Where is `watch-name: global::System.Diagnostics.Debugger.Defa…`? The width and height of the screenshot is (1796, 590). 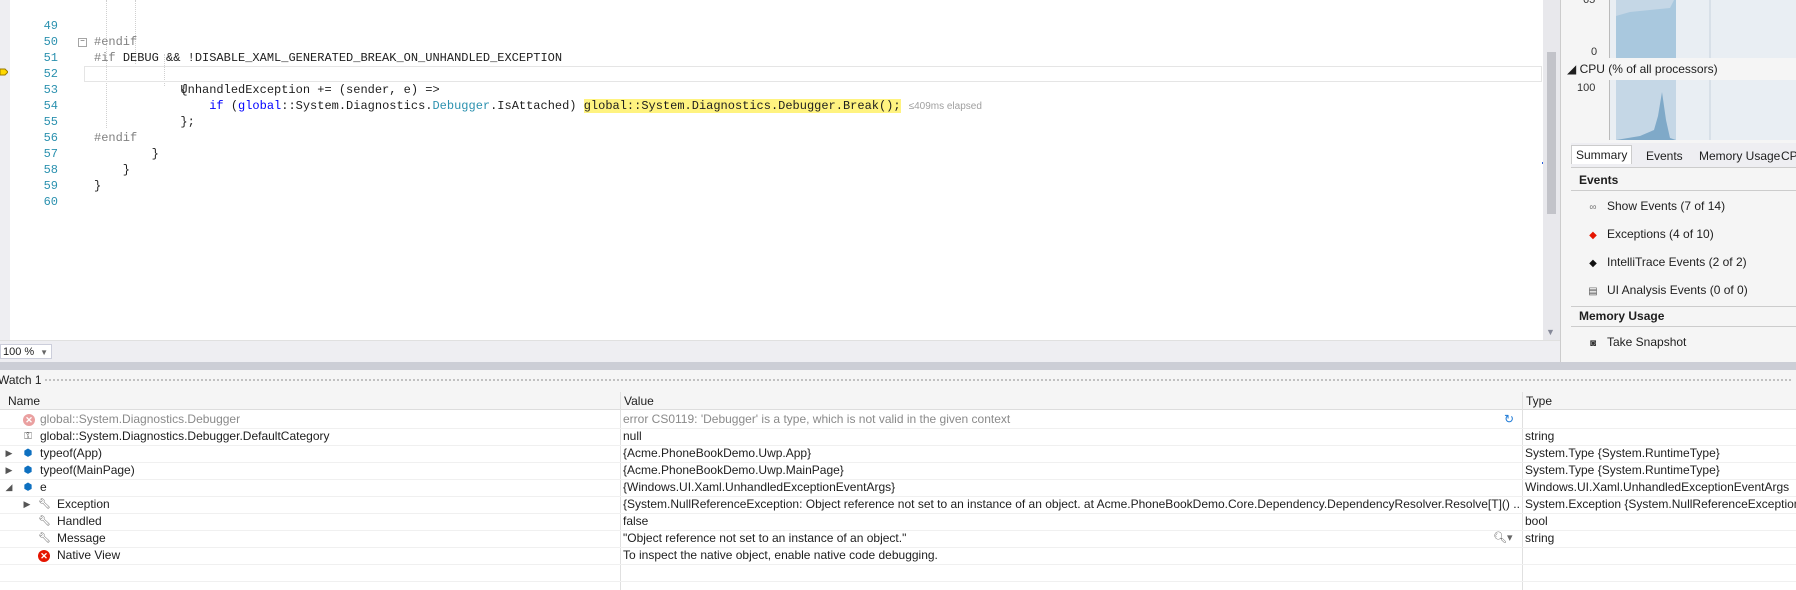
watch-name: global::System.Diagnostics.Debugger.Defa… is located at coordinates (350, 436).